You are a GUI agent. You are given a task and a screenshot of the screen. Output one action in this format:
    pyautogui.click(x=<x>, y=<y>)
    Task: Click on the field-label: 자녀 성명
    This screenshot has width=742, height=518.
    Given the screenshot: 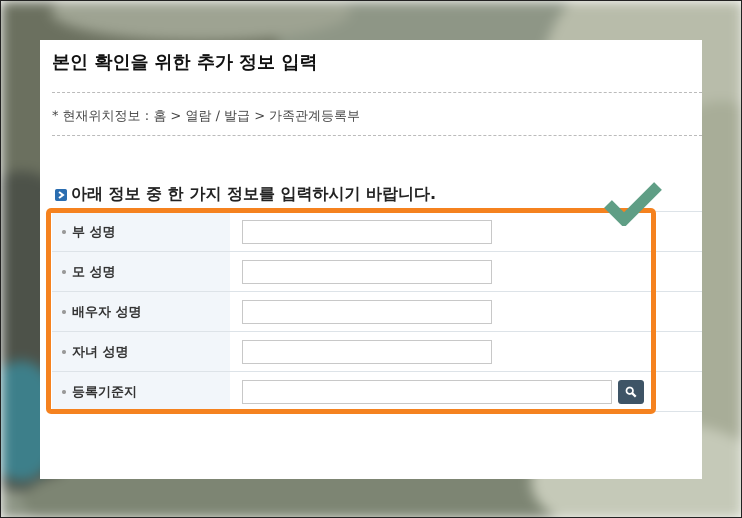 What is the action you would take?
    pyautogui.click(x=100, y=352)
    